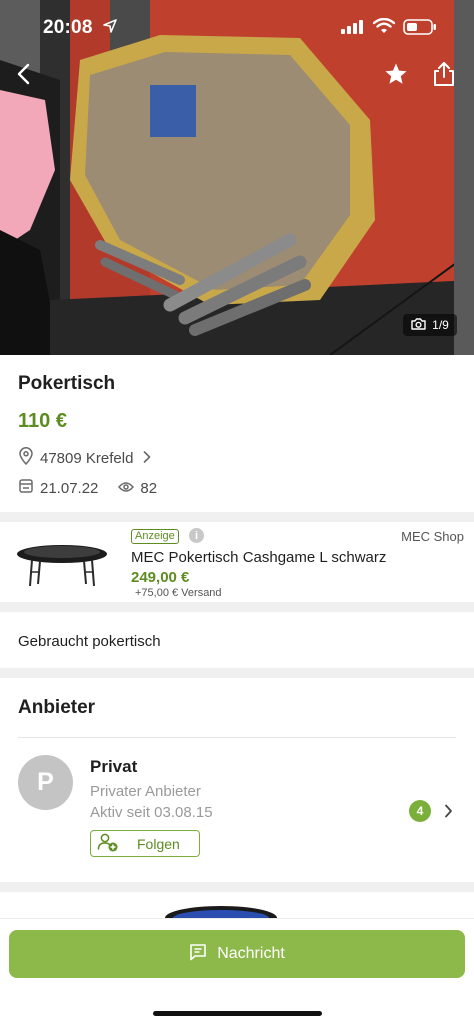  What do you see at coordinates (126, 488) in the screenshot?
I see `eye-icon` at bounding box center [126, 488].